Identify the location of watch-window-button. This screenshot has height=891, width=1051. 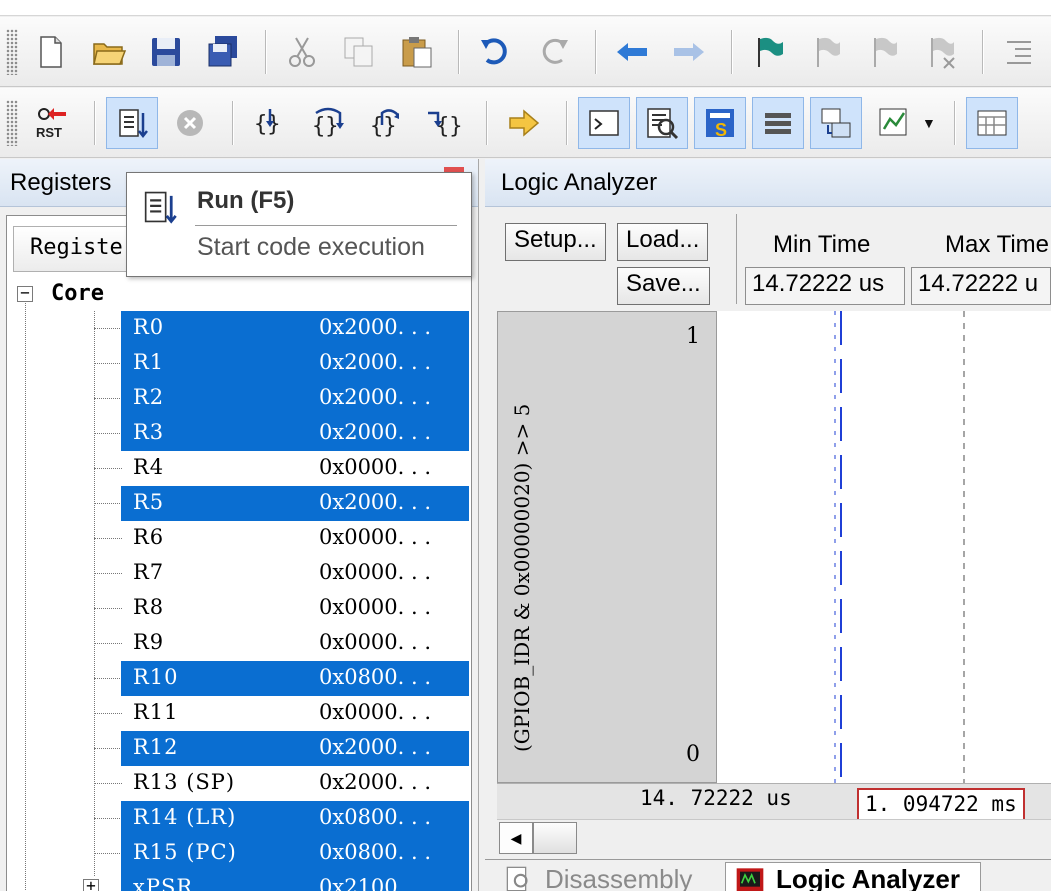
(894, 123).